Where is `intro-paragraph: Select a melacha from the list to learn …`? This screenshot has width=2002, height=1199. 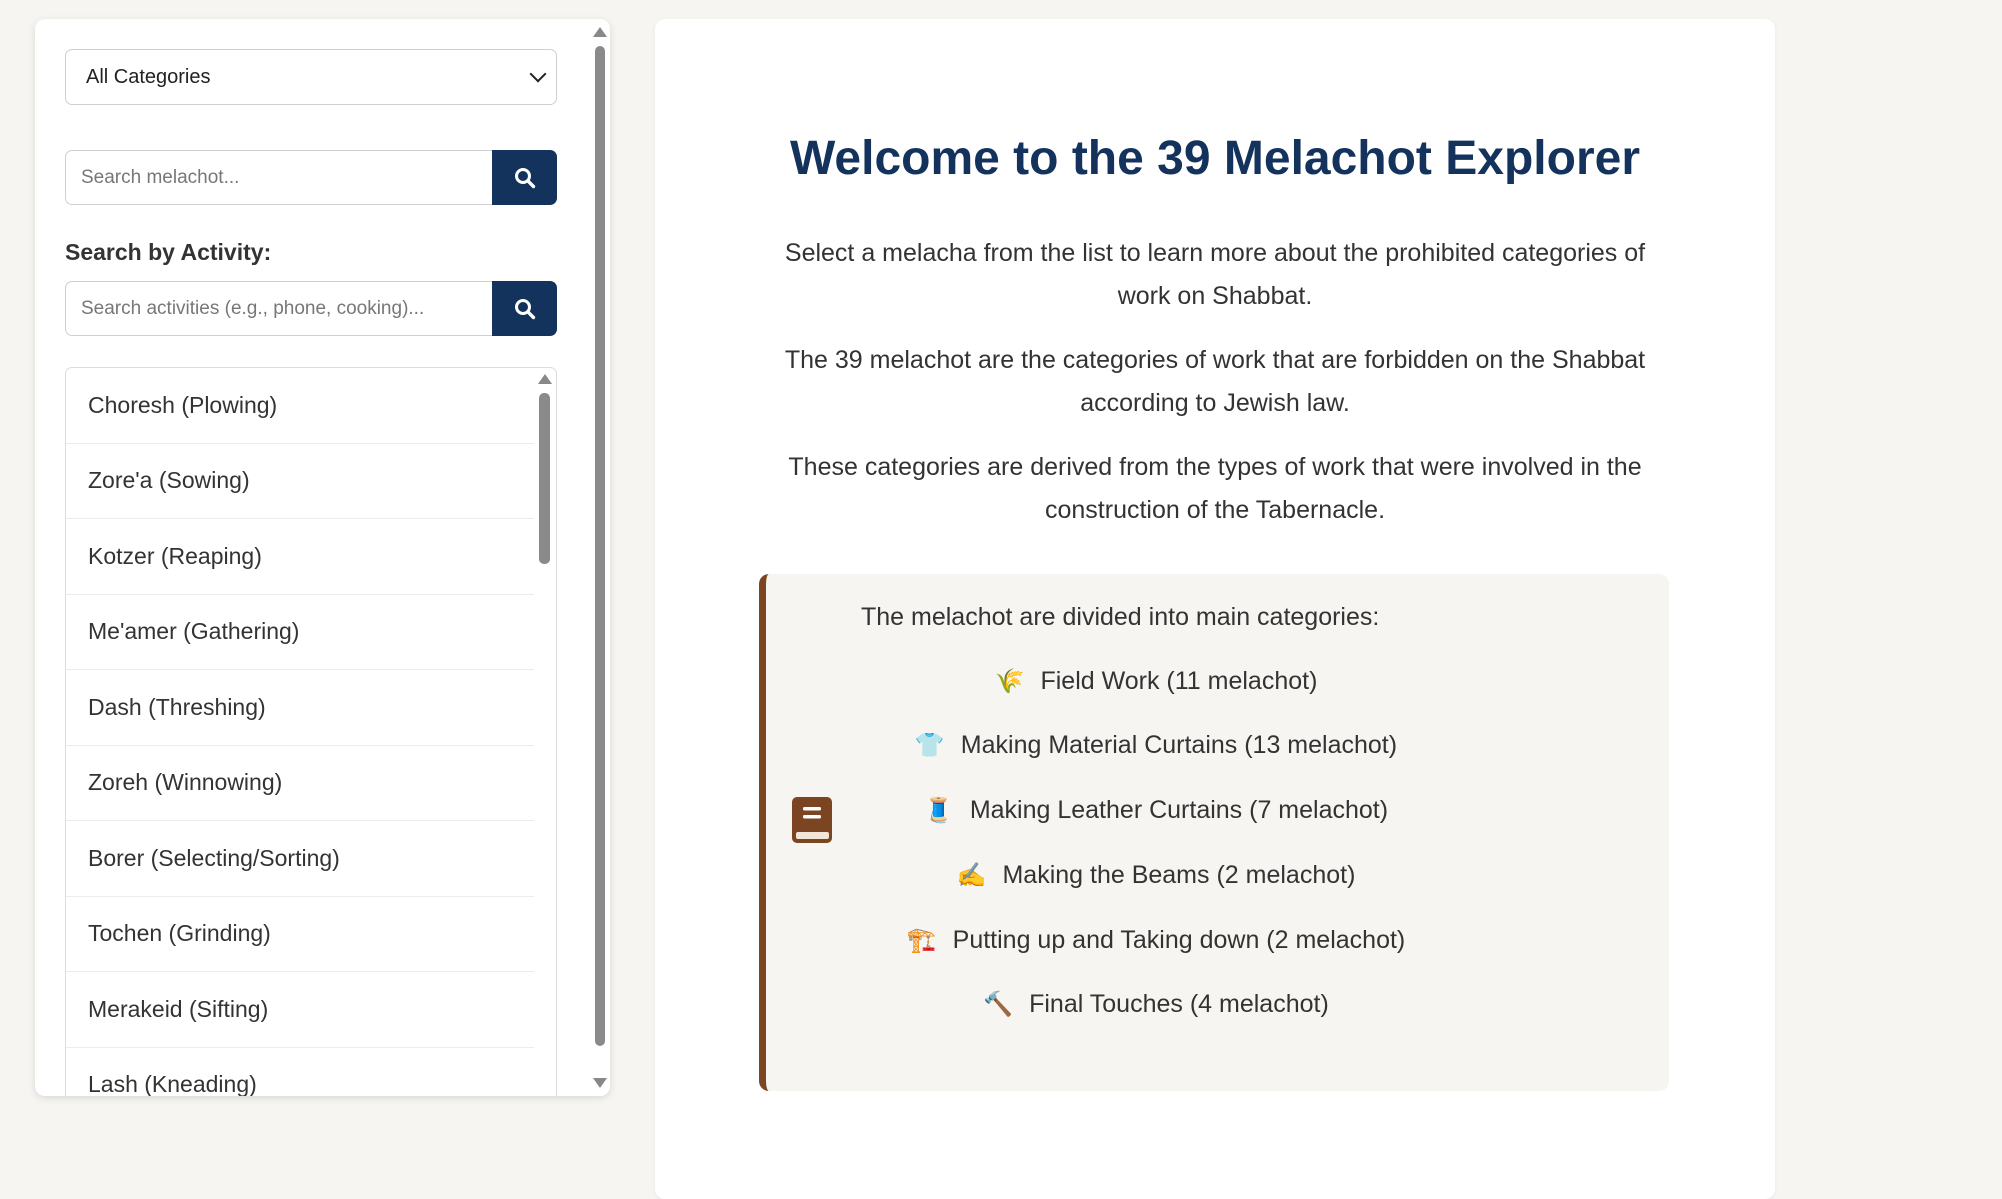
intro-paragraph: Select a melacha from the list to learn … is located at coordinates (1215, 274).